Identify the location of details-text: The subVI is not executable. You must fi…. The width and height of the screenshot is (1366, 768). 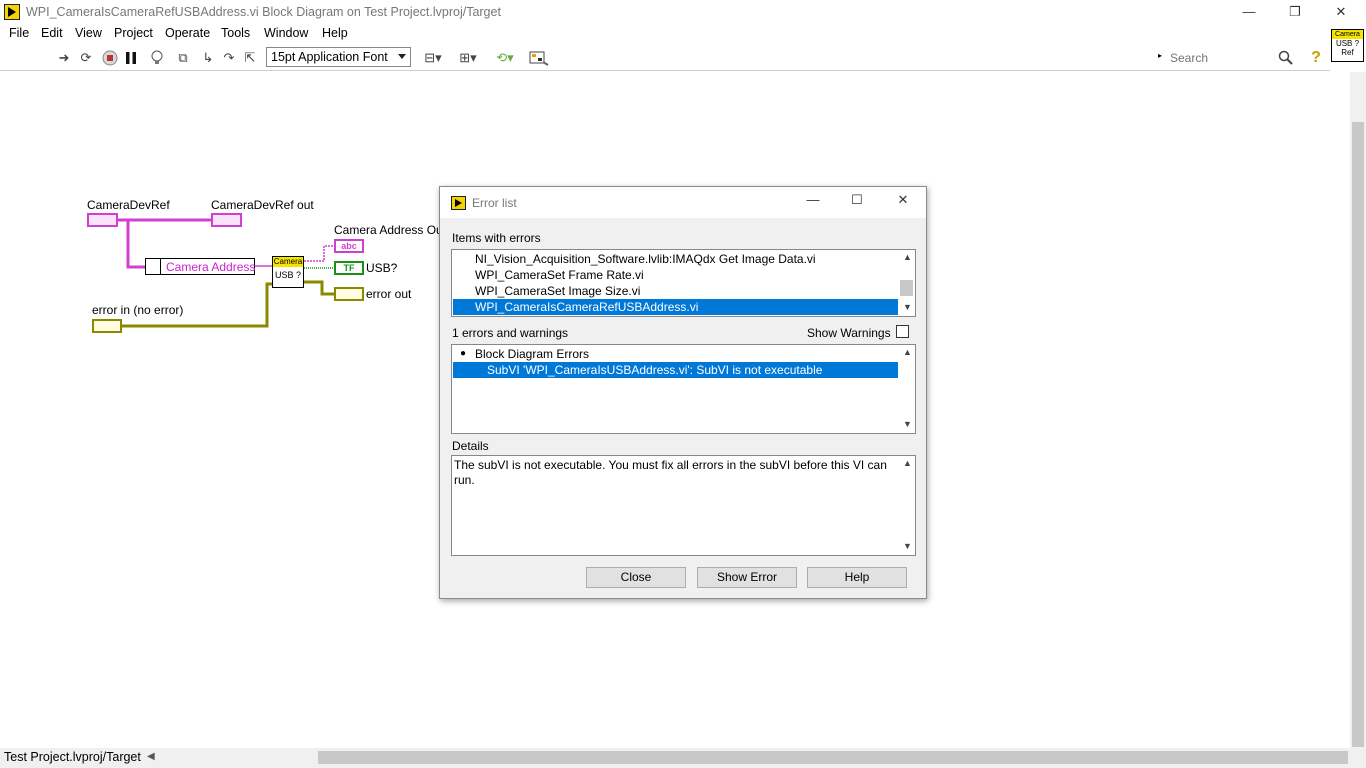
(670, 472).